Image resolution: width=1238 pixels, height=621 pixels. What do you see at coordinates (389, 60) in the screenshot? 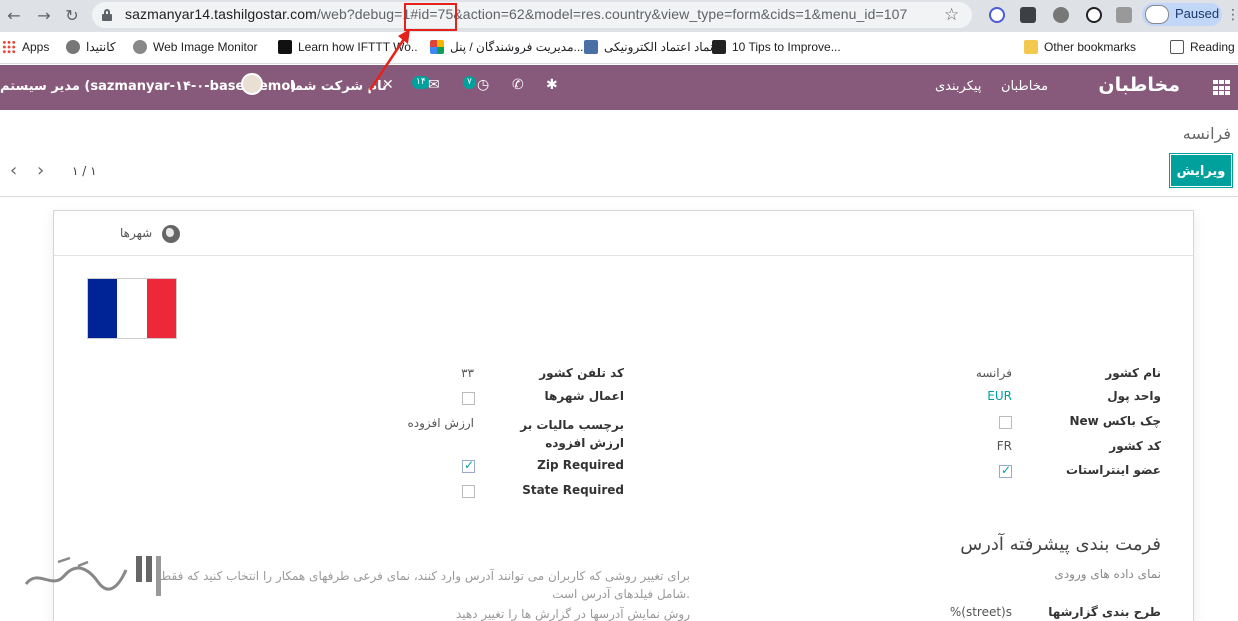
I see `annotation-arrow-icon` at bounding box center [389, 60].